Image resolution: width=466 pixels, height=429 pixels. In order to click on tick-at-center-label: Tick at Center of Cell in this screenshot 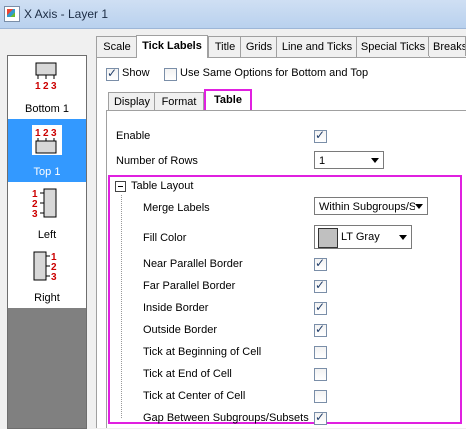, I will do `click(194, 396)`.